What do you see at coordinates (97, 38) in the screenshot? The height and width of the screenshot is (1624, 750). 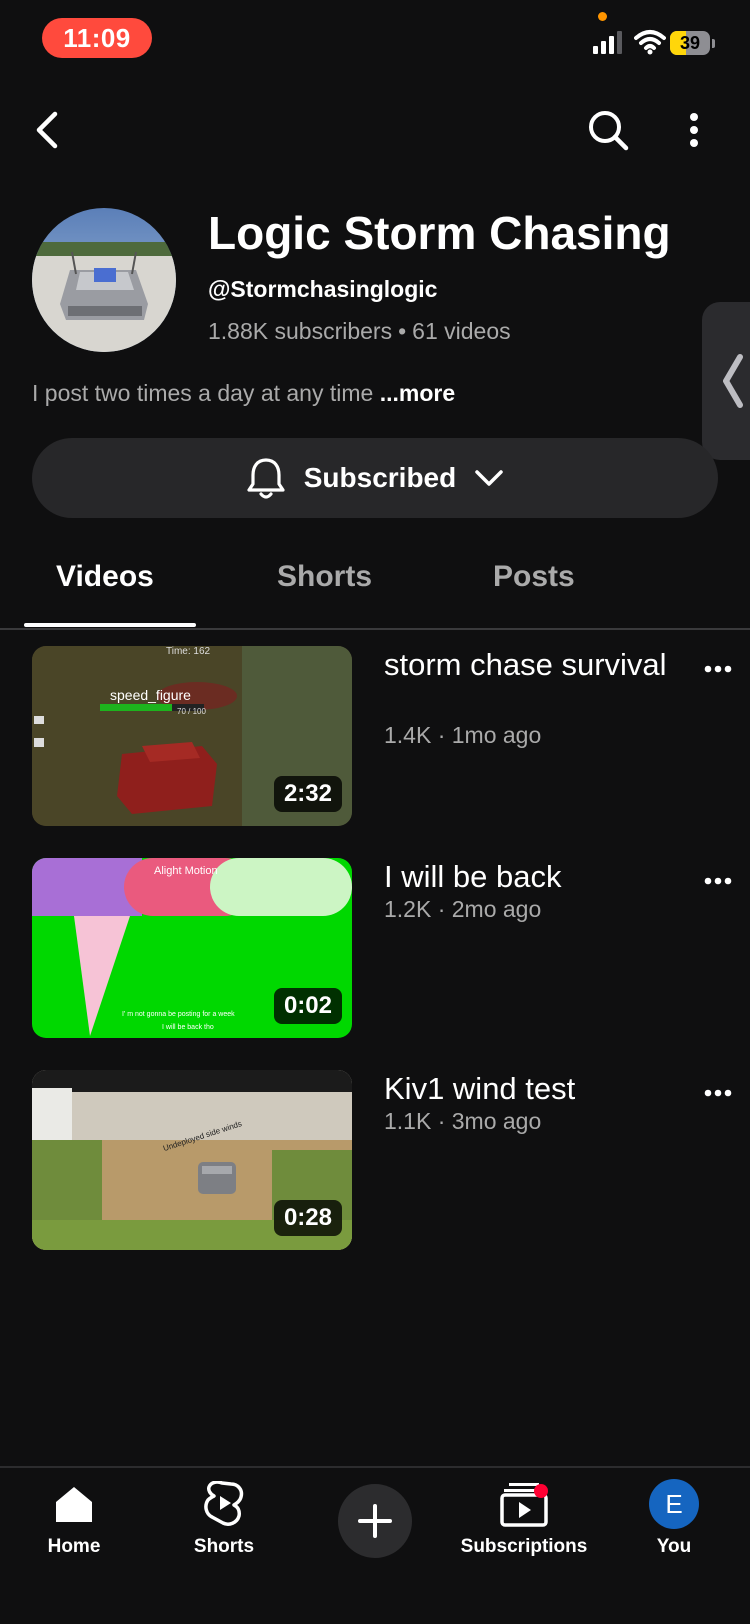 I see `status-time: 11:09` at bounding box center [97, 38].